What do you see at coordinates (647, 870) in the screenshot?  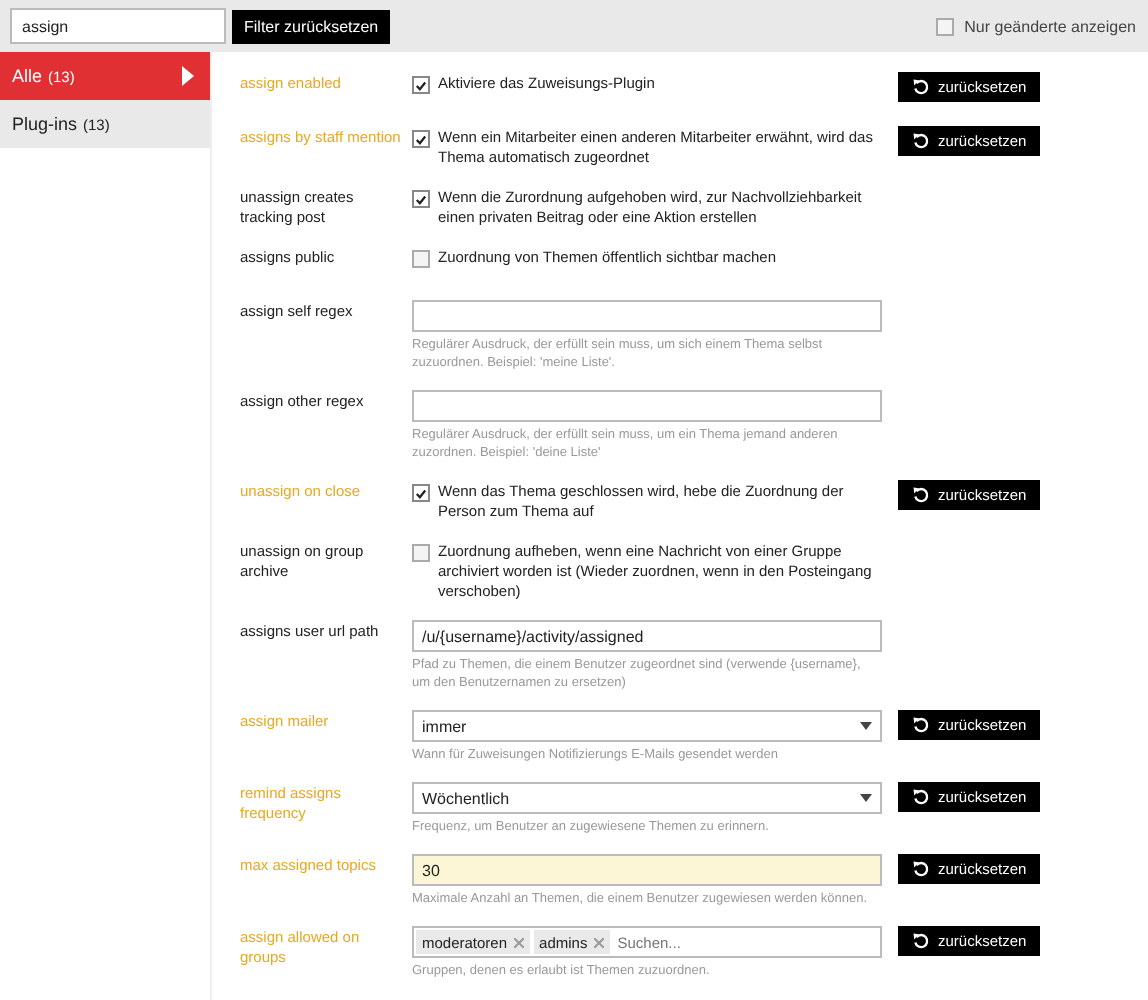 I see `input-field: 30` at bounding box center [647, 870].